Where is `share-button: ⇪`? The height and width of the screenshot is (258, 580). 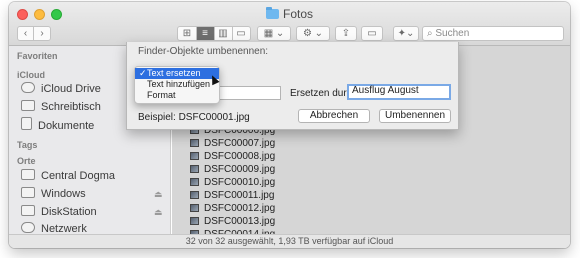 share-button: ⇪ is located at coordinates (346, 33).